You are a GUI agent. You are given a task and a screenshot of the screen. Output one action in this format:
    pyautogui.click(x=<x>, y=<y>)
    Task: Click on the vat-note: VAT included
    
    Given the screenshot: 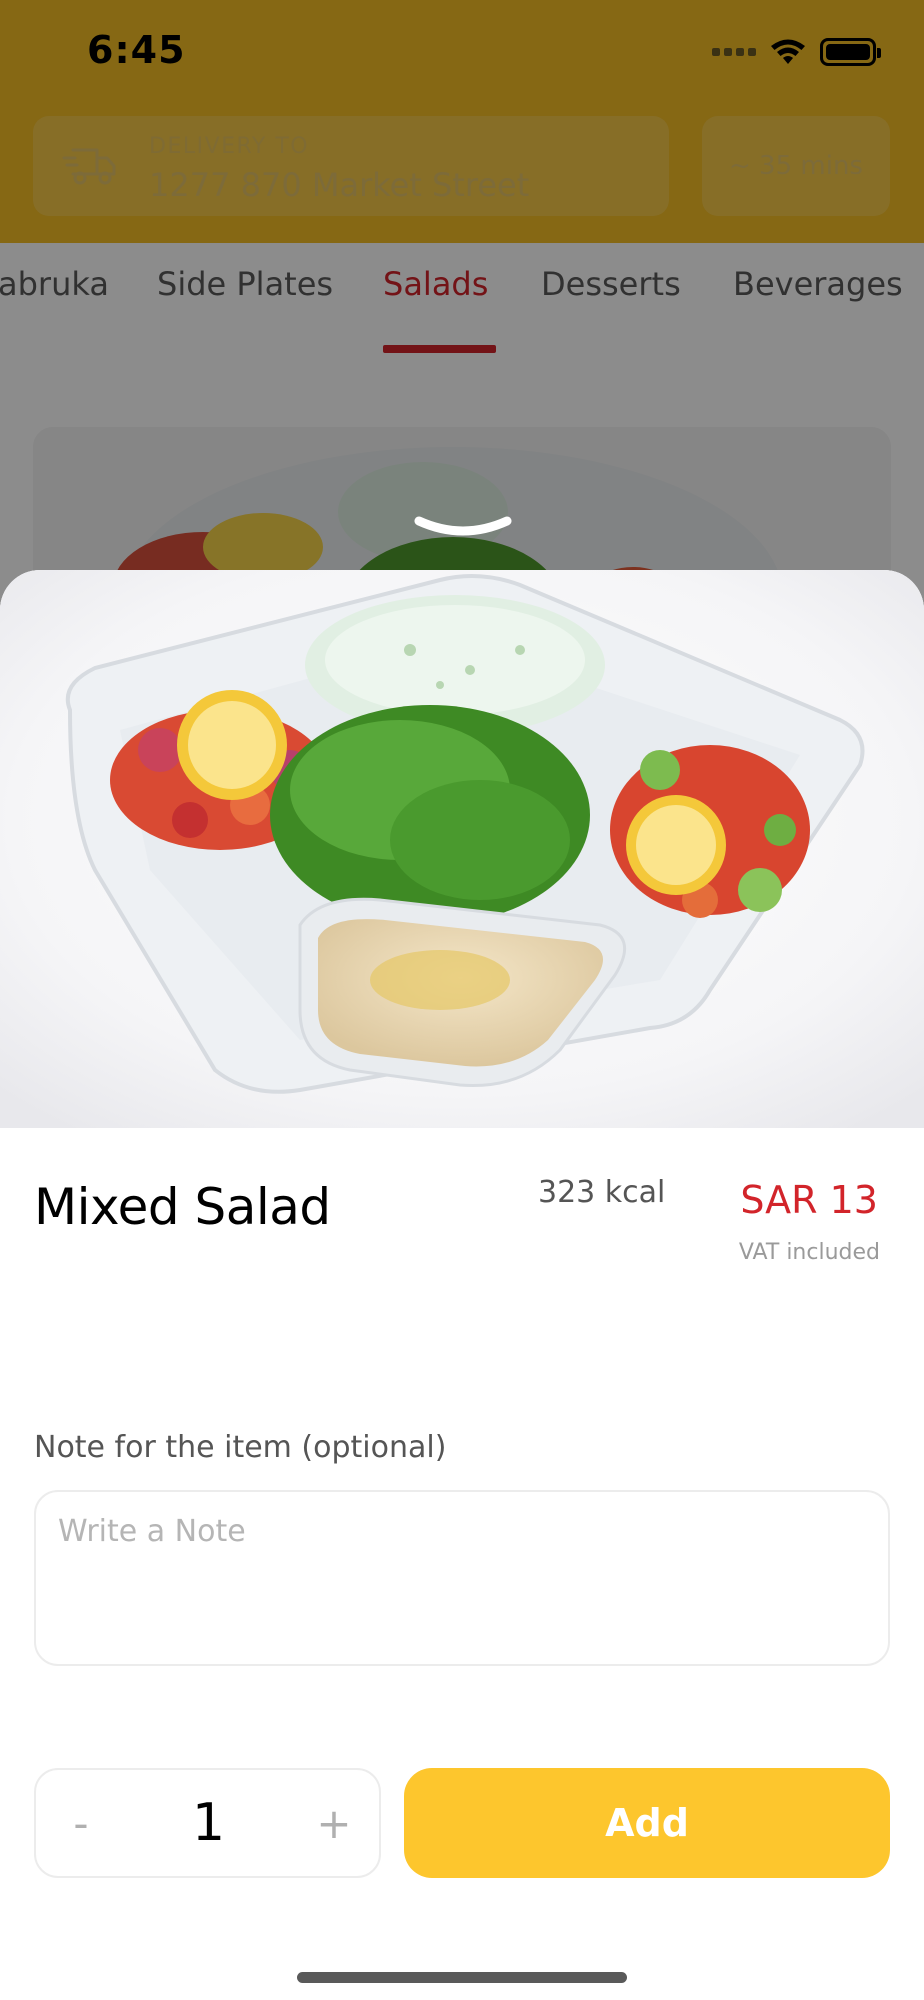 What is the action you would take?
    pyautogui.click(x=809, y=1252)
    